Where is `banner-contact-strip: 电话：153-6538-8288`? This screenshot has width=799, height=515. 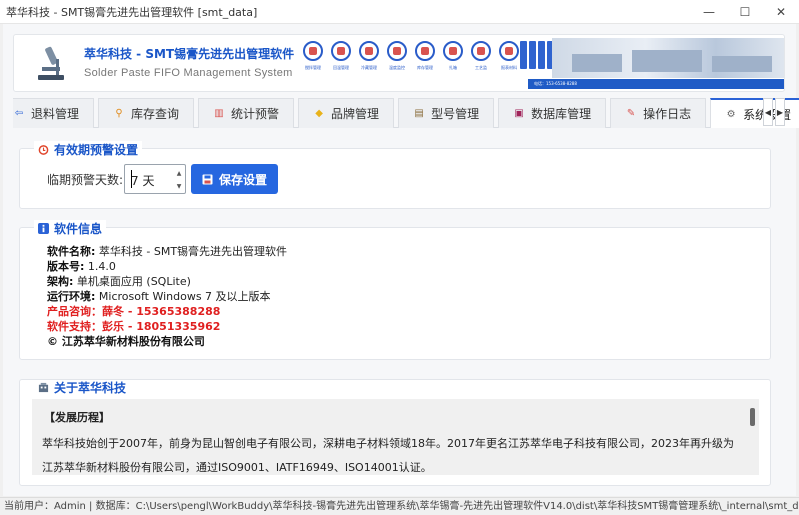
banner-contact-strip: 电话：153-6538-8288 is located at coordinates (656, 84).